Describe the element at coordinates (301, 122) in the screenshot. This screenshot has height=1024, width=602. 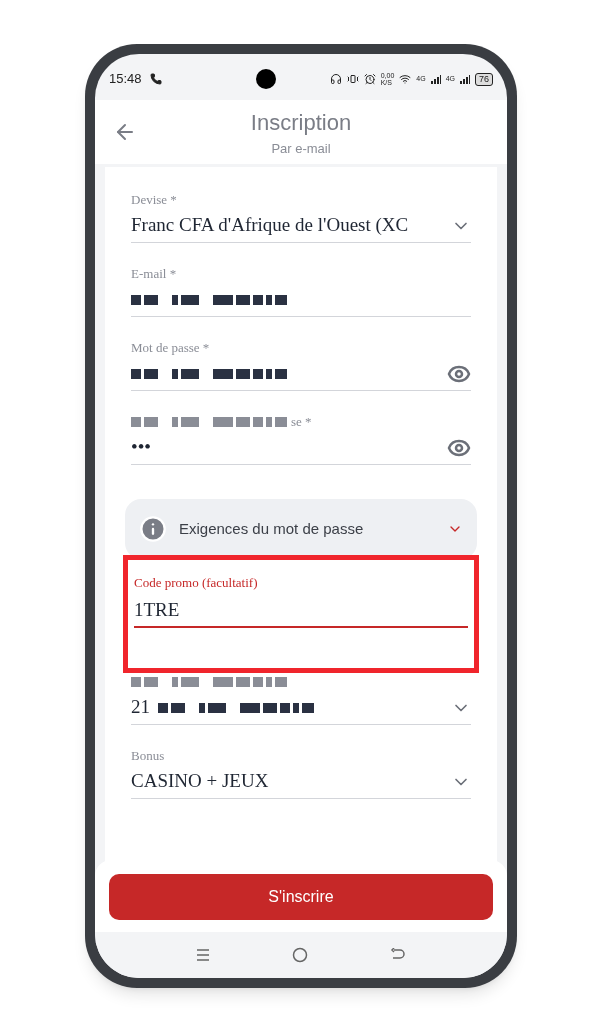
I see `page-title: Inscription` at that location.